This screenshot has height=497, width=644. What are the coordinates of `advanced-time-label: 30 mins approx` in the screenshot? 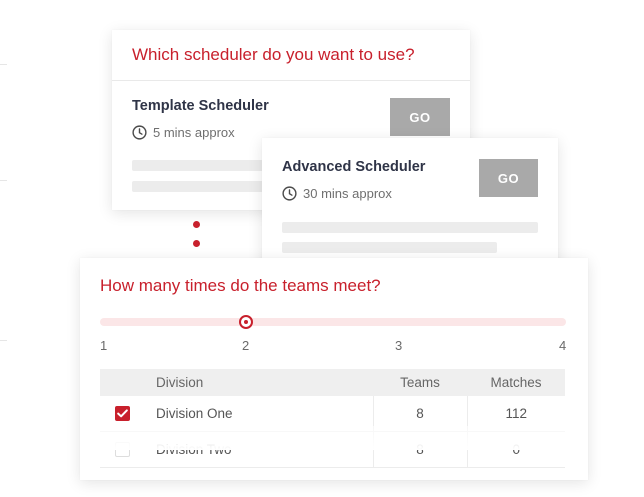 It's located at (347, 193).